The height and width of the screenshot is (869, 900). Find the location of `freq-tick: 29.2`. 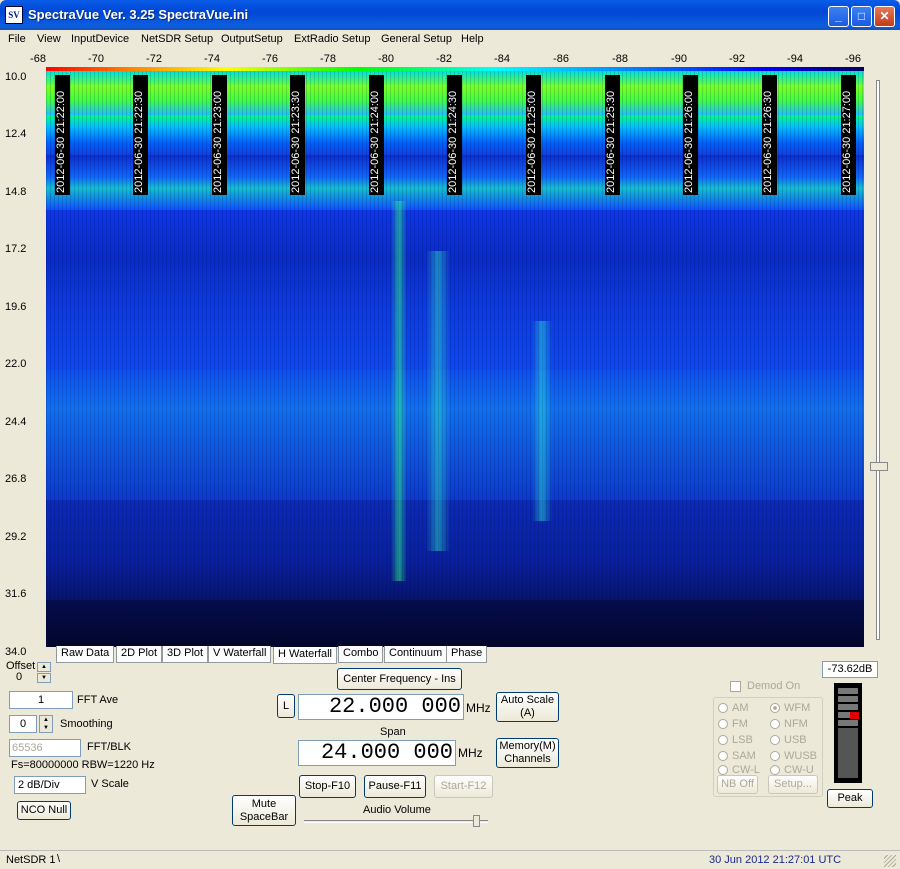

freq-tick: 29.2 is located at coordinates (16, 537).